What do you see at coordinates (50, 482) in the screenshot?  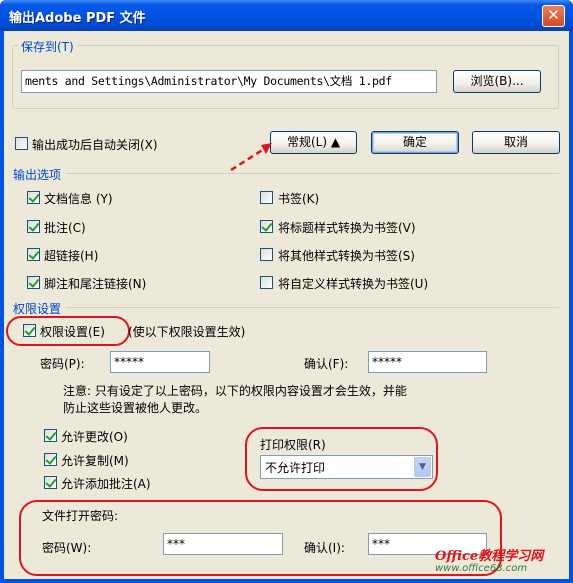 I see `allow-comments-checkbox` at bounding box center [50, 482].